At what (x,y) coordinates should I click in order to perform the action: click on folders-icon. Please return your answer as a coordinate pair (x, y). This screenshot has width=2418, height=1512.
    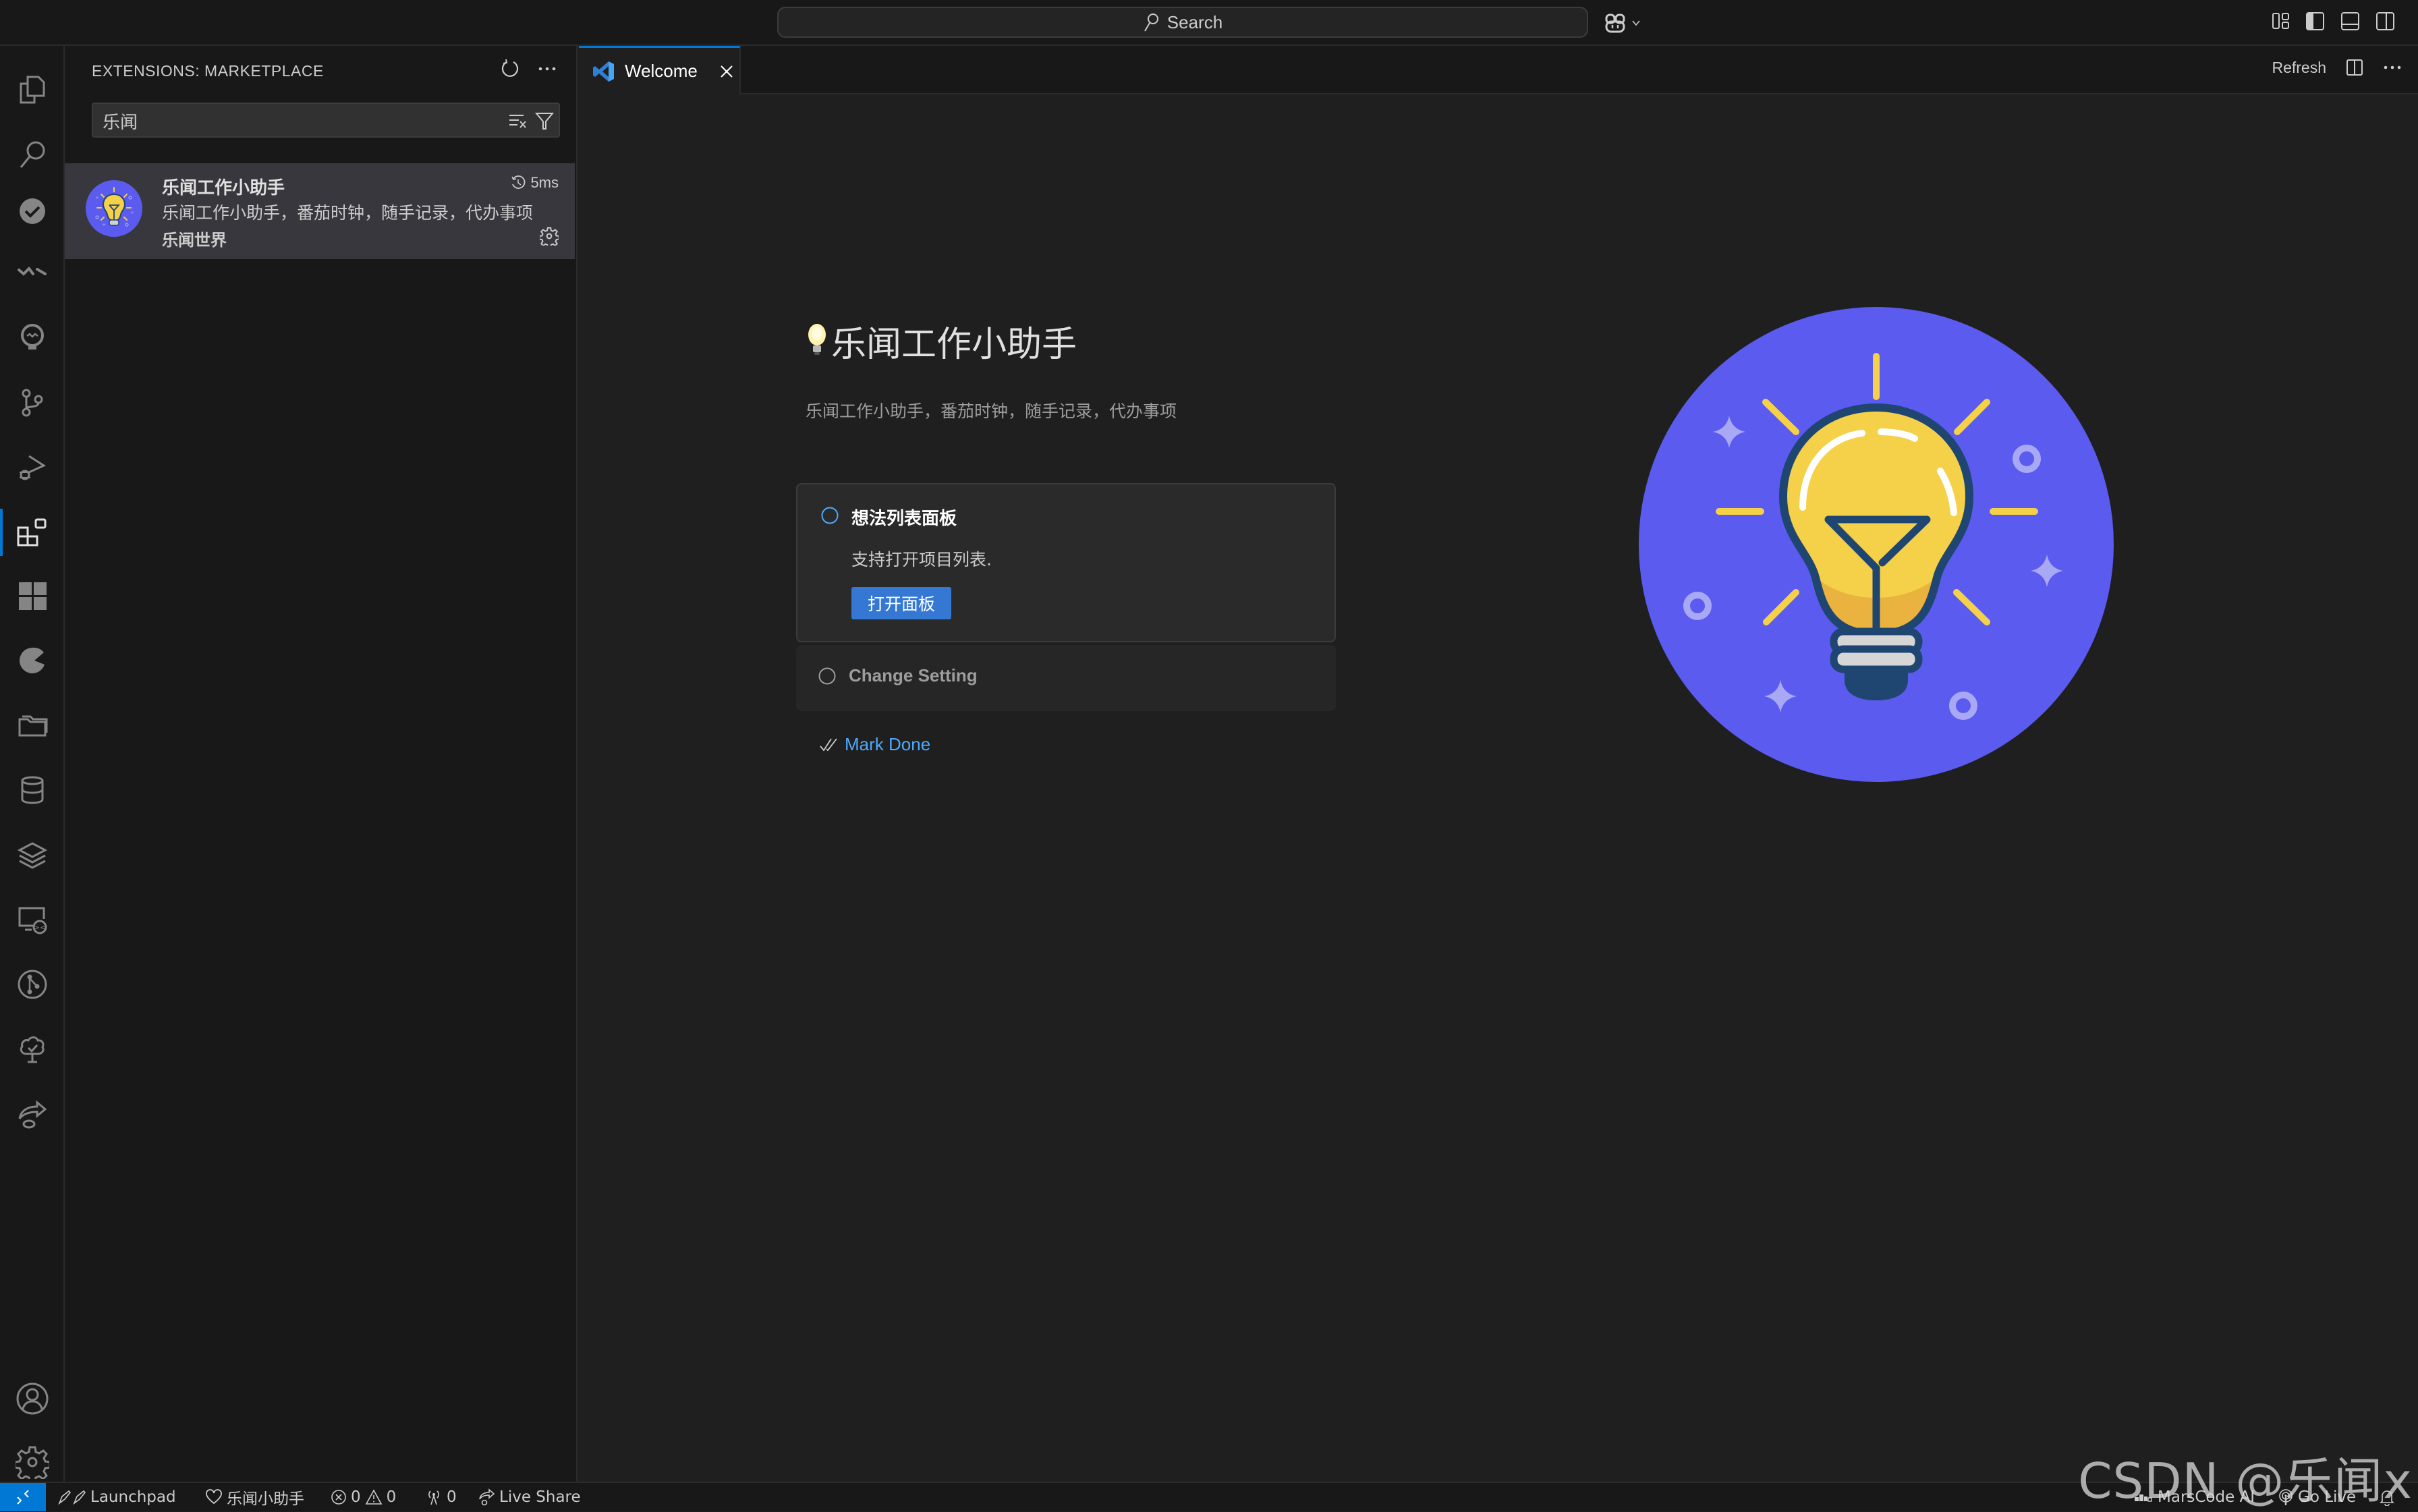
    Looking at the image, I should click on (32, 725).